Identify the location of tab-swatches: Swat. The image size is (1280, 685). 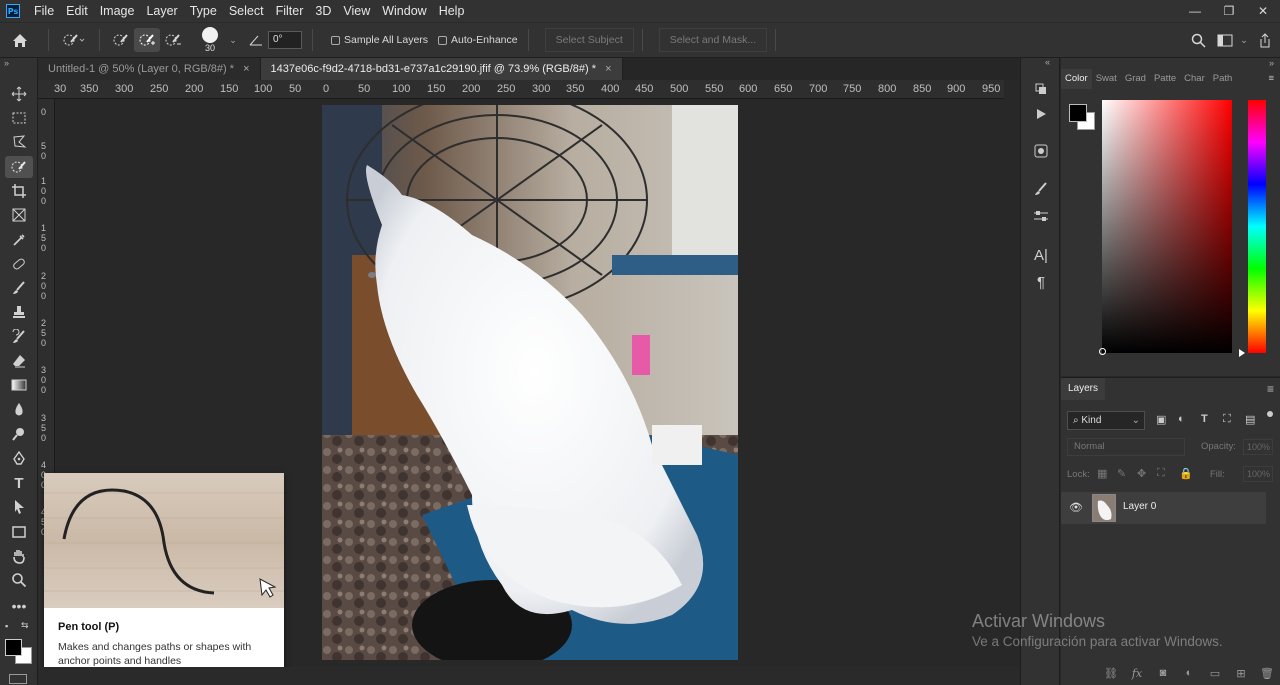
(1106, 79).